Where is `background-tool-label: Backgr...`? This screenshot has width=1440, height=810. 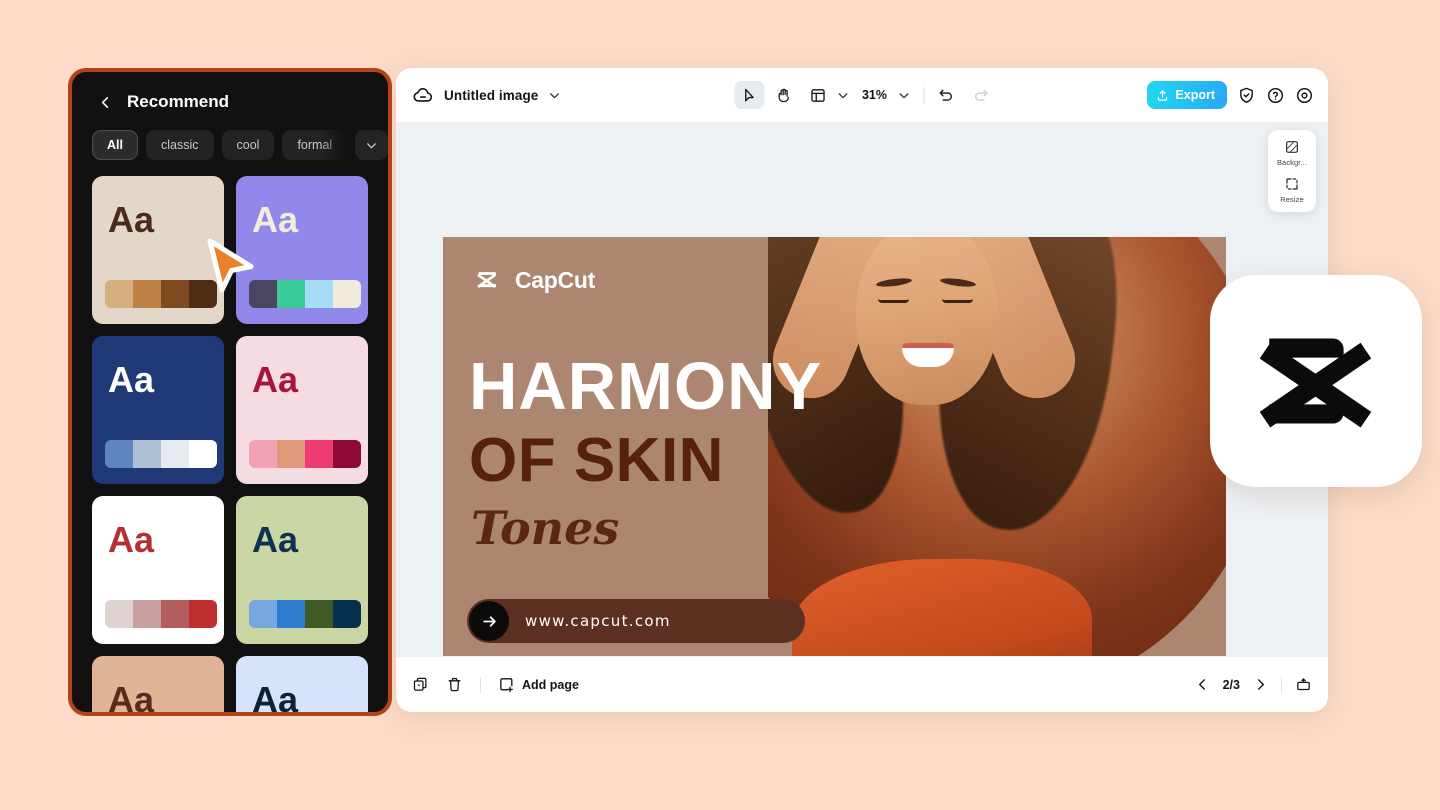 background-tool-label: Backgr... is located at coordinates (1292, 162).